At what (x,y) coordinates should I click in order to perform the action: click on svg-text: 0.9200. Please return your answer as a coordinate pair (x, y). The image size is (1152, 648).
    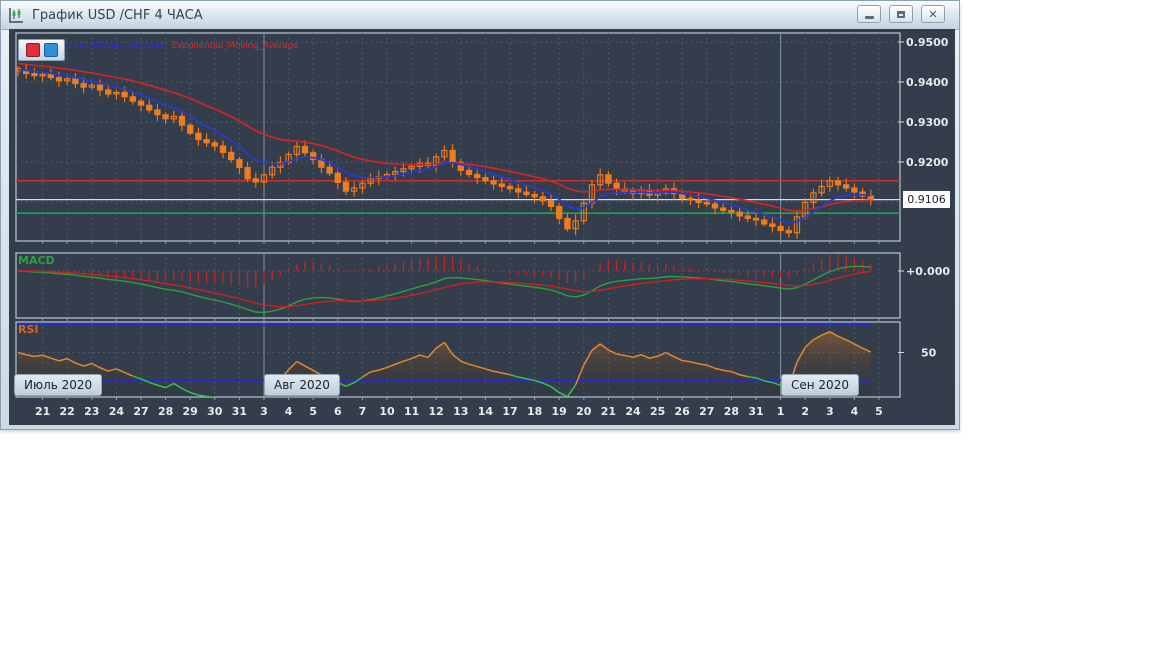
    Looking at the image, I should click on (927, 162).